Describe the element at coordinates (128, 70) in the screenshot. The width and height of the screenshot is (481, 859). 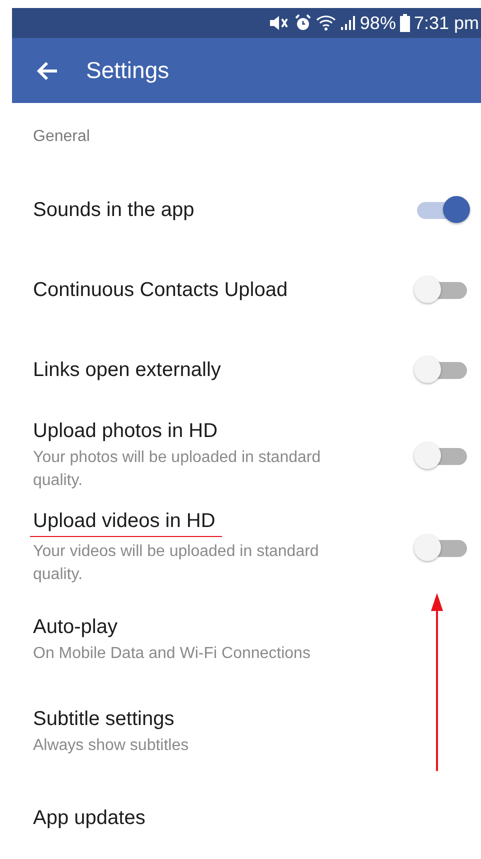
I see `screen-title: Settings` at that location.